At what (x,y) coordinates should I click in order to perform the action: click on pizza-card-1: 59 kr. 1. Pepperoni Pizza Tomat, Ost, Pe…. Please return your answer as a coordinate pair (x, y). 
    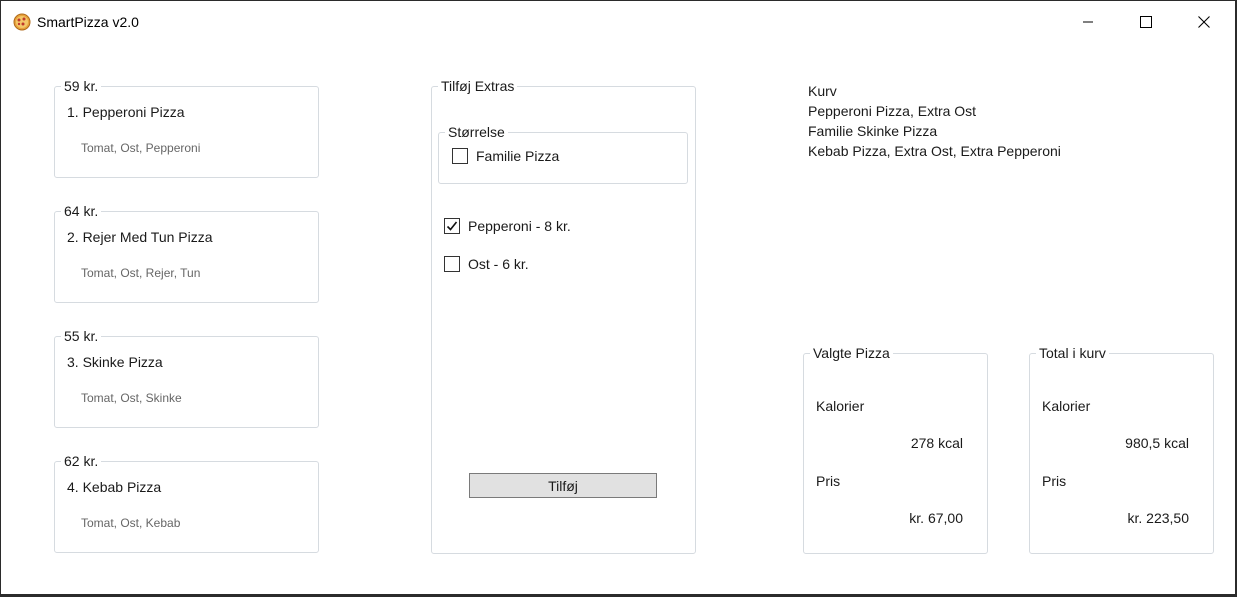
    Looking at the image, I should click on (186, 127).